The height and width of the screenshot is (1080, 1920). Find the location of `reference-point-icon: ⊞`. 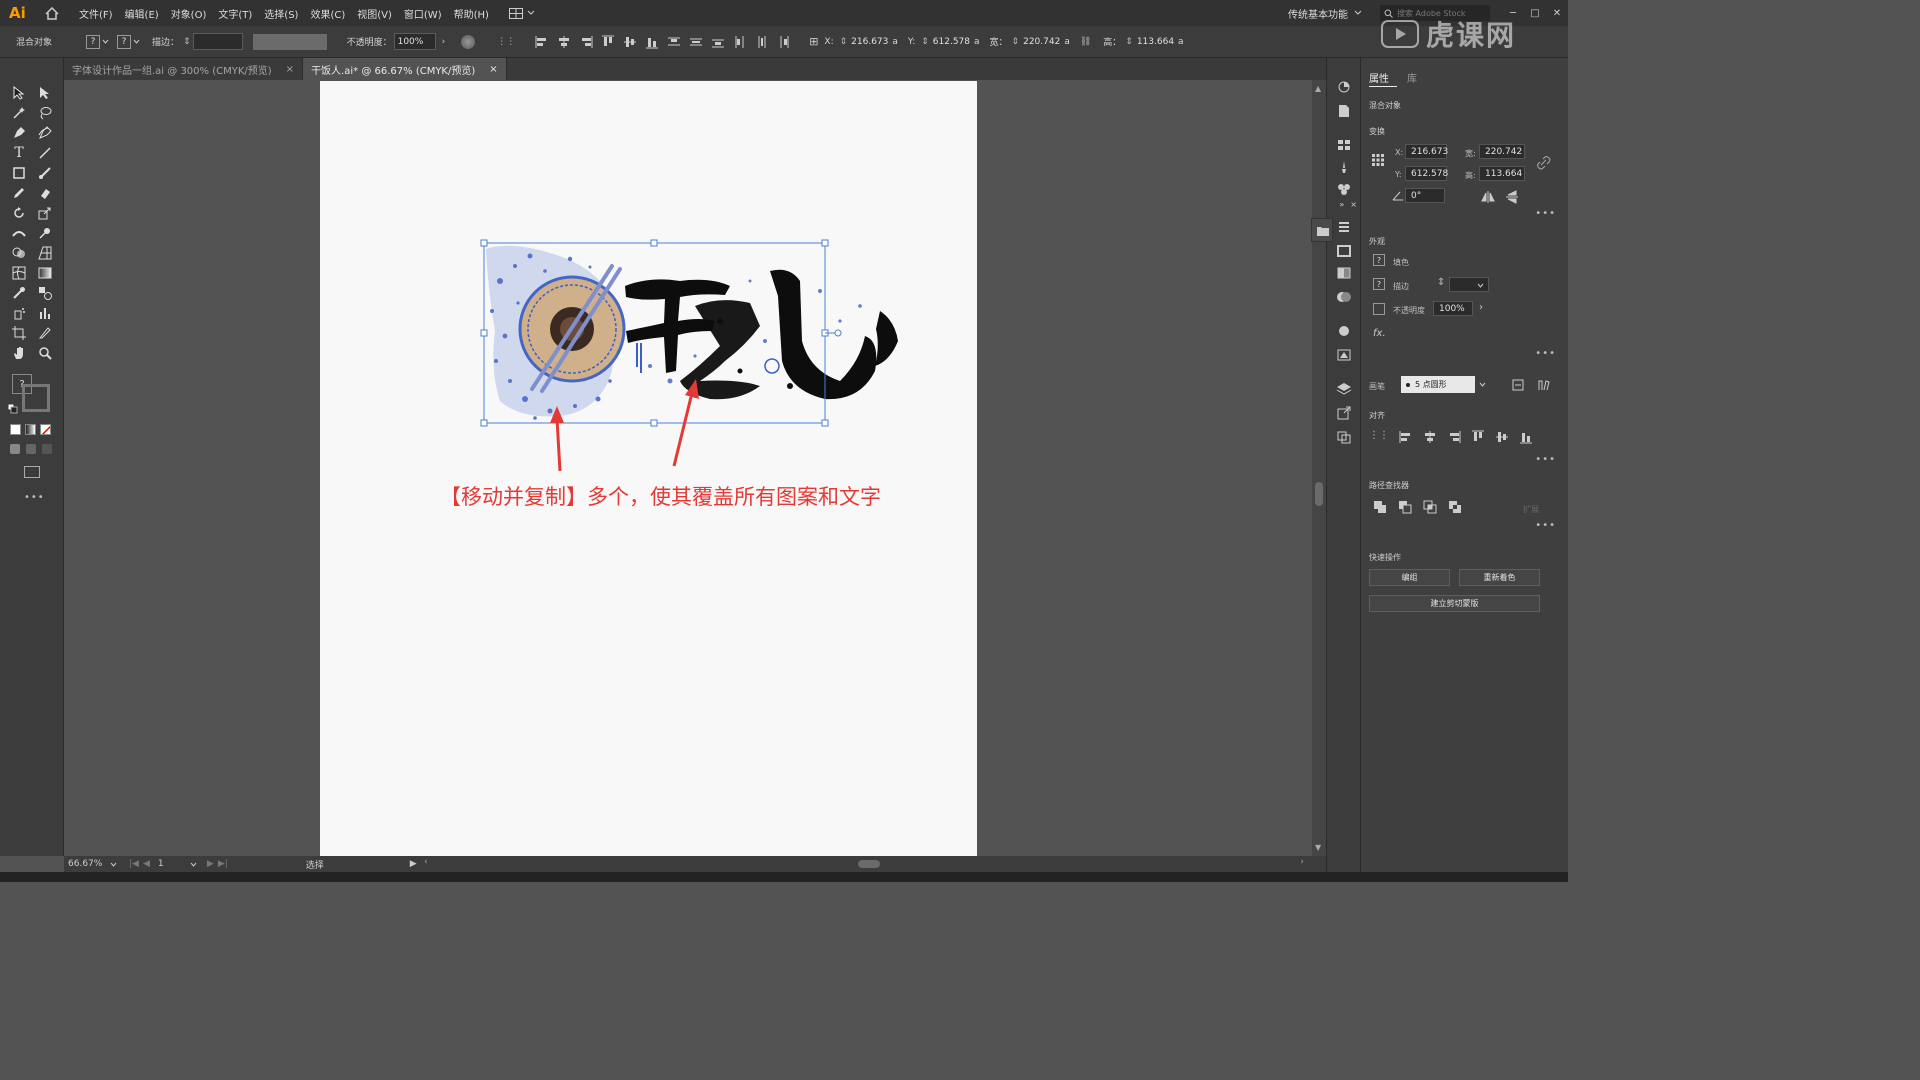

reference-point-icon: ⊞ is located at coordinates (813, 41).